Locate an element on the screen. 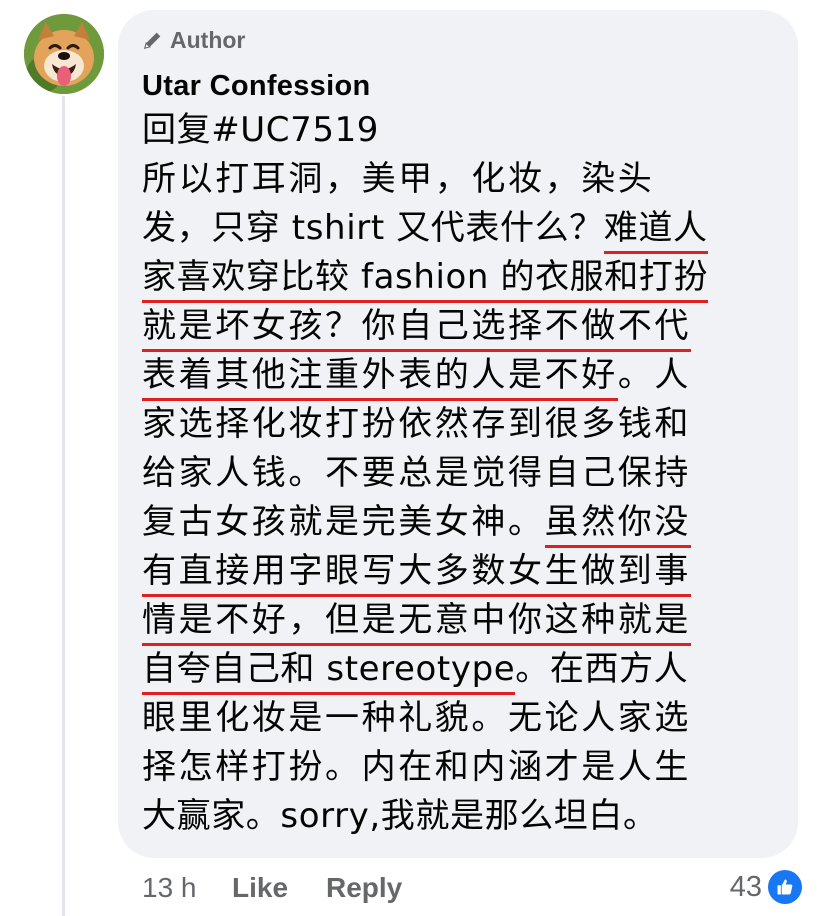  comment-line: 家喜欢穿比较 fashion 的衣服和打扮 is located at coordinates (451, 278).